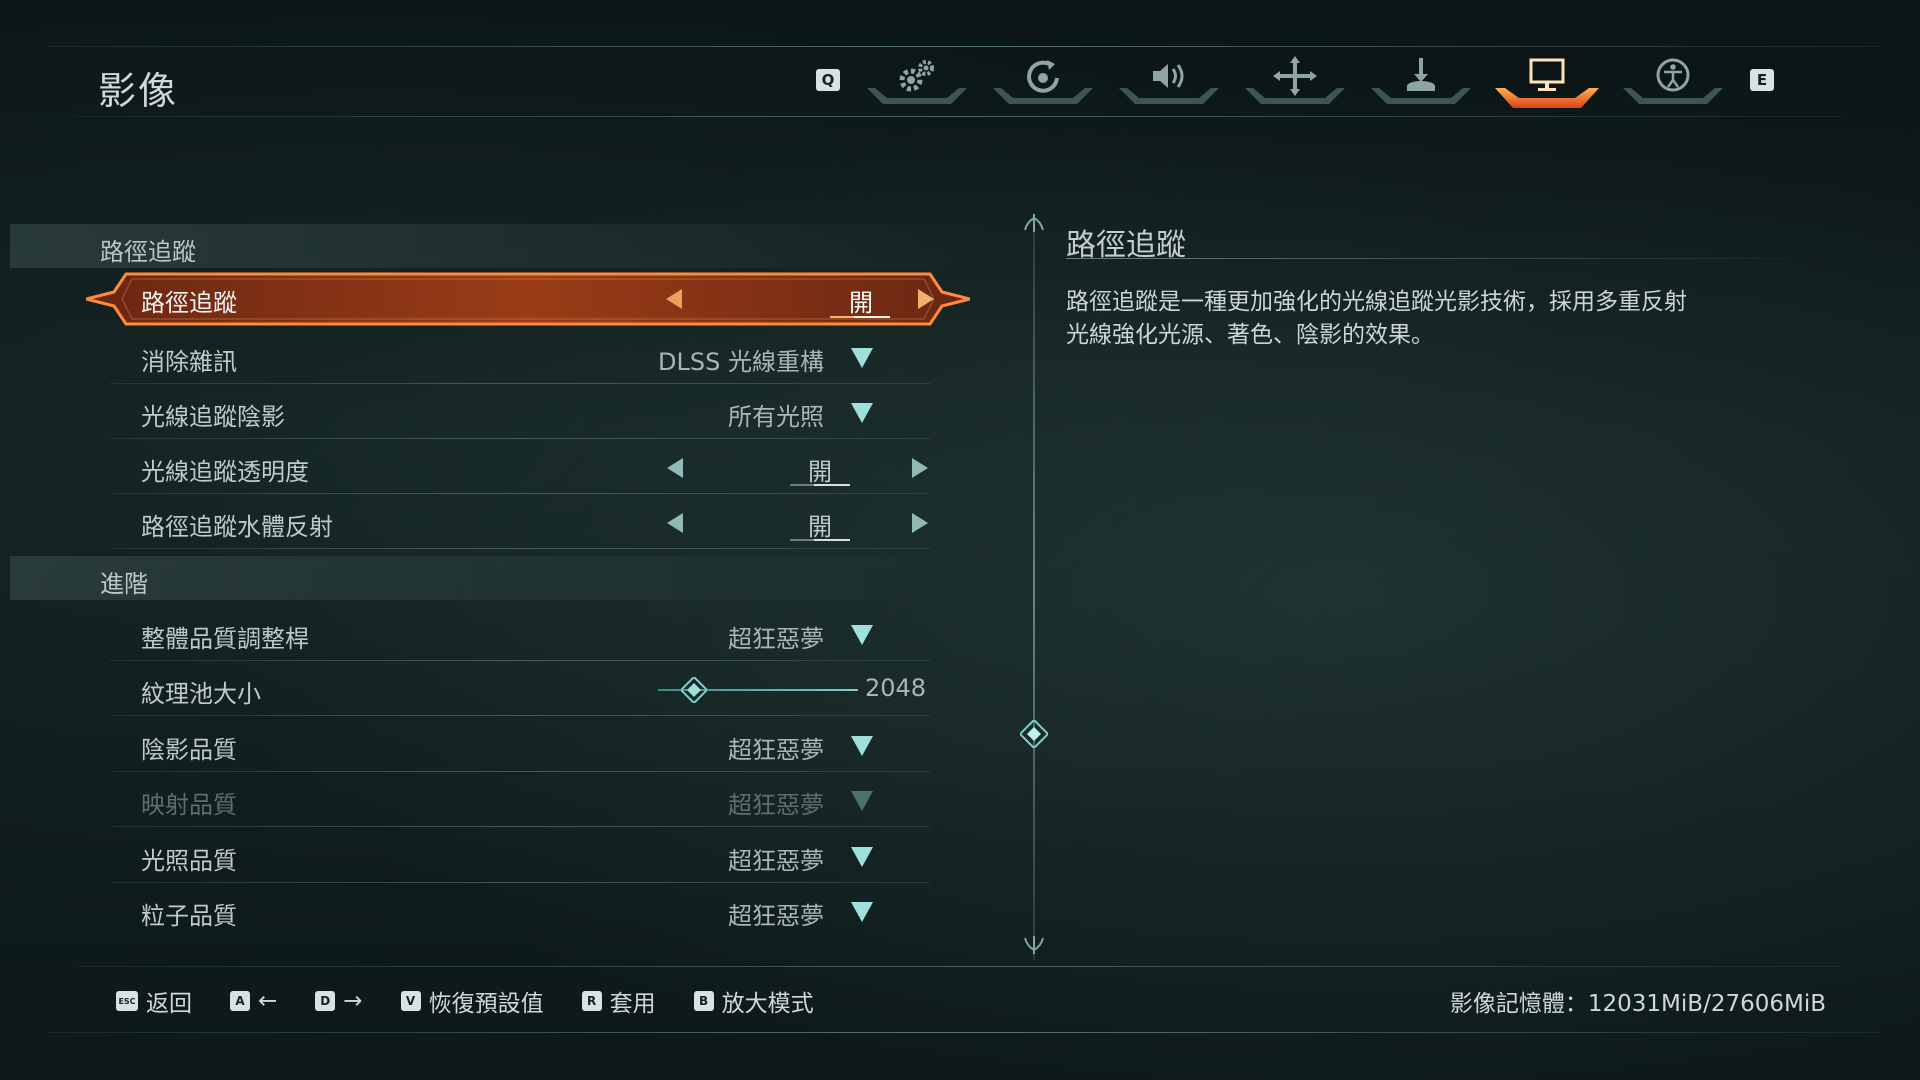 The height and width of the screenshot is (1080, 1920). What do you see at coordinates (694, 690) in the screenshot?
I see `slider-knob-icon` at bounding box center [694, 690].